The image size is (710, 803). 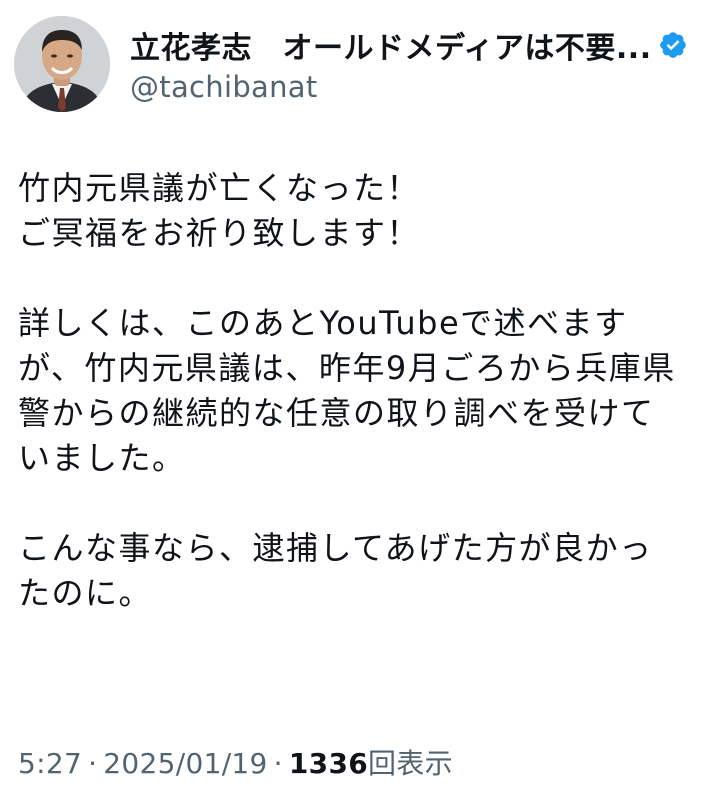 What do you see at coordinates (417, 87) in the screenshot?
I see `author-handle: @tachibanat` at bounding box center [417, 87].